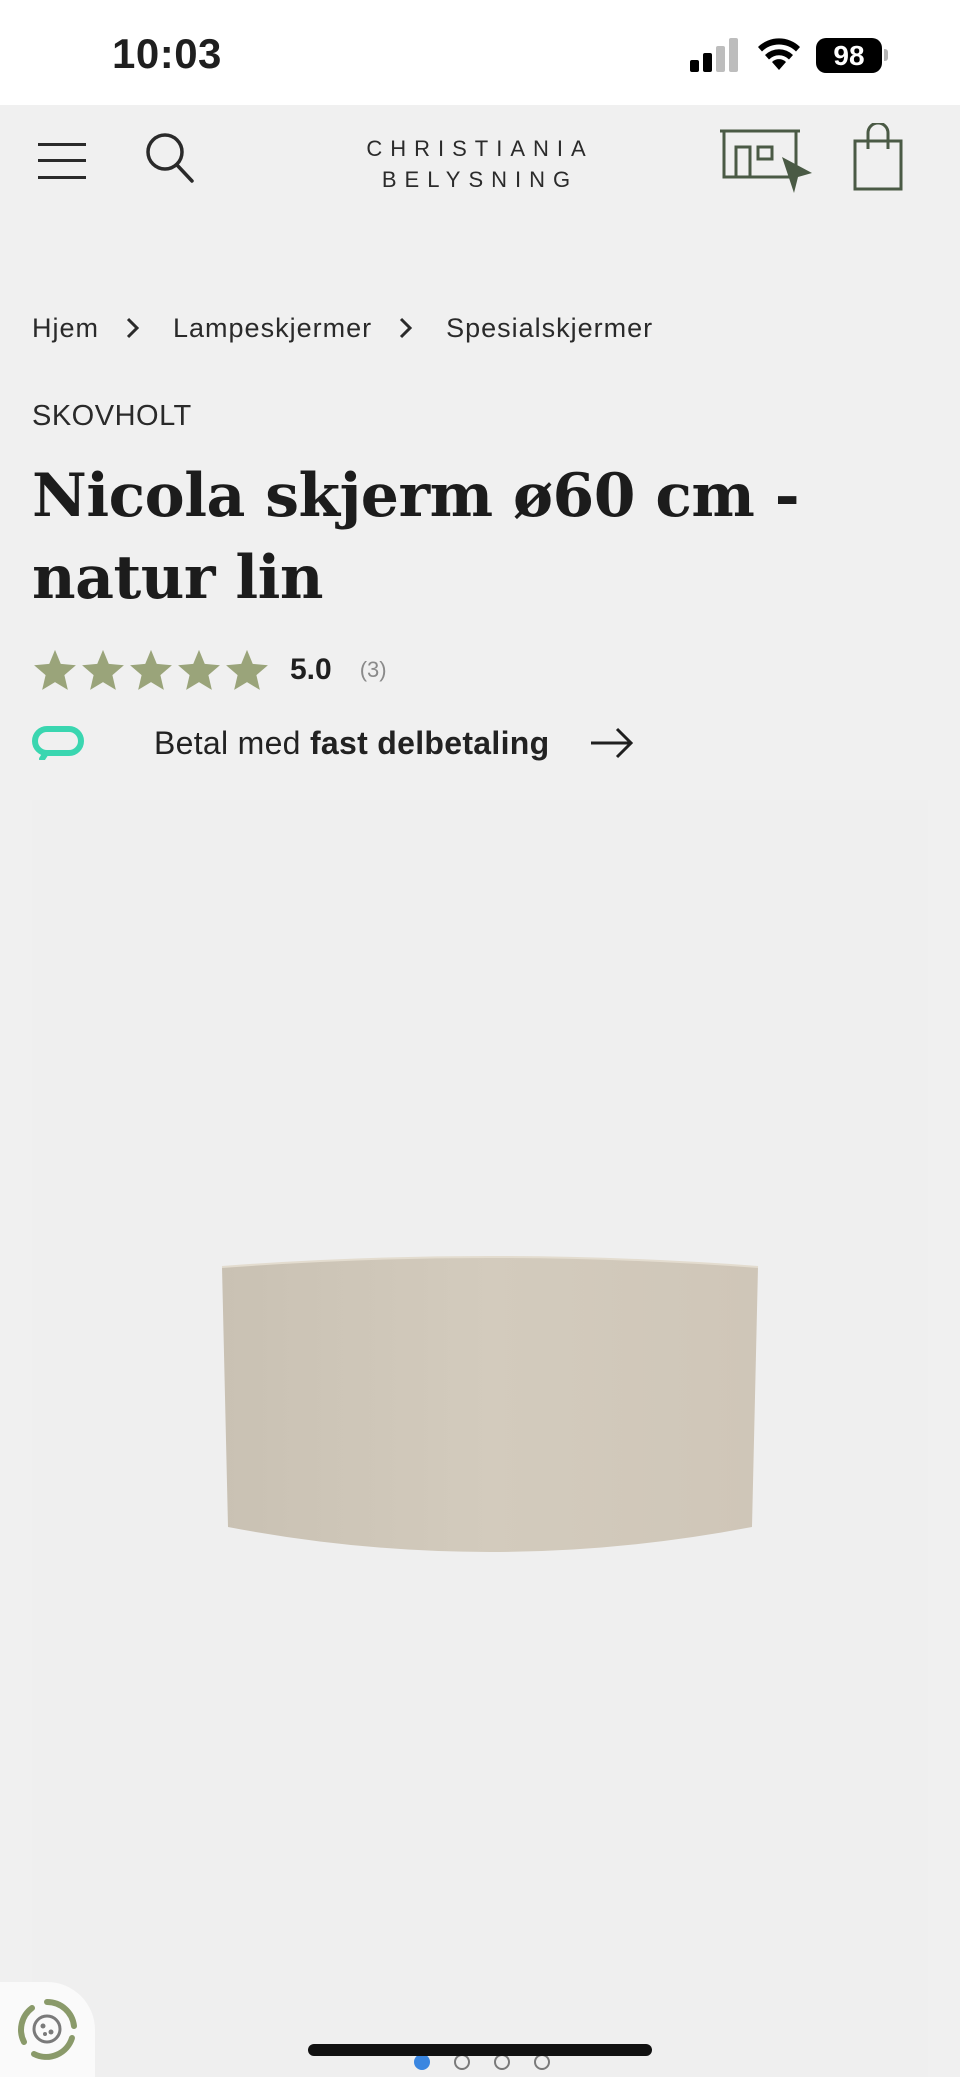 This screenshot has width=960, height=2077. Describe the element at coordinates (482, 2062) in the screenshot. I see `gallery-pagination` at that location.